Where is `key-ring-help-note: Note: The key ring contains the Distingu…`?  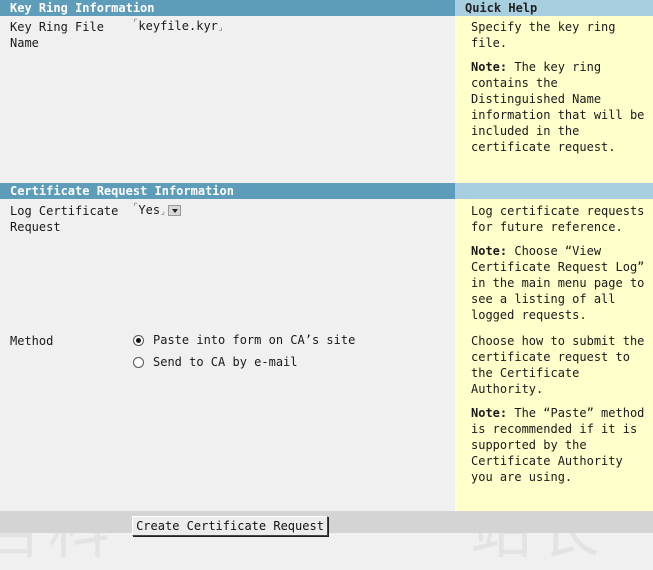
key-ring-help-note: Note: The key ring contains the Distingu… is located at coordinates (558, 107).